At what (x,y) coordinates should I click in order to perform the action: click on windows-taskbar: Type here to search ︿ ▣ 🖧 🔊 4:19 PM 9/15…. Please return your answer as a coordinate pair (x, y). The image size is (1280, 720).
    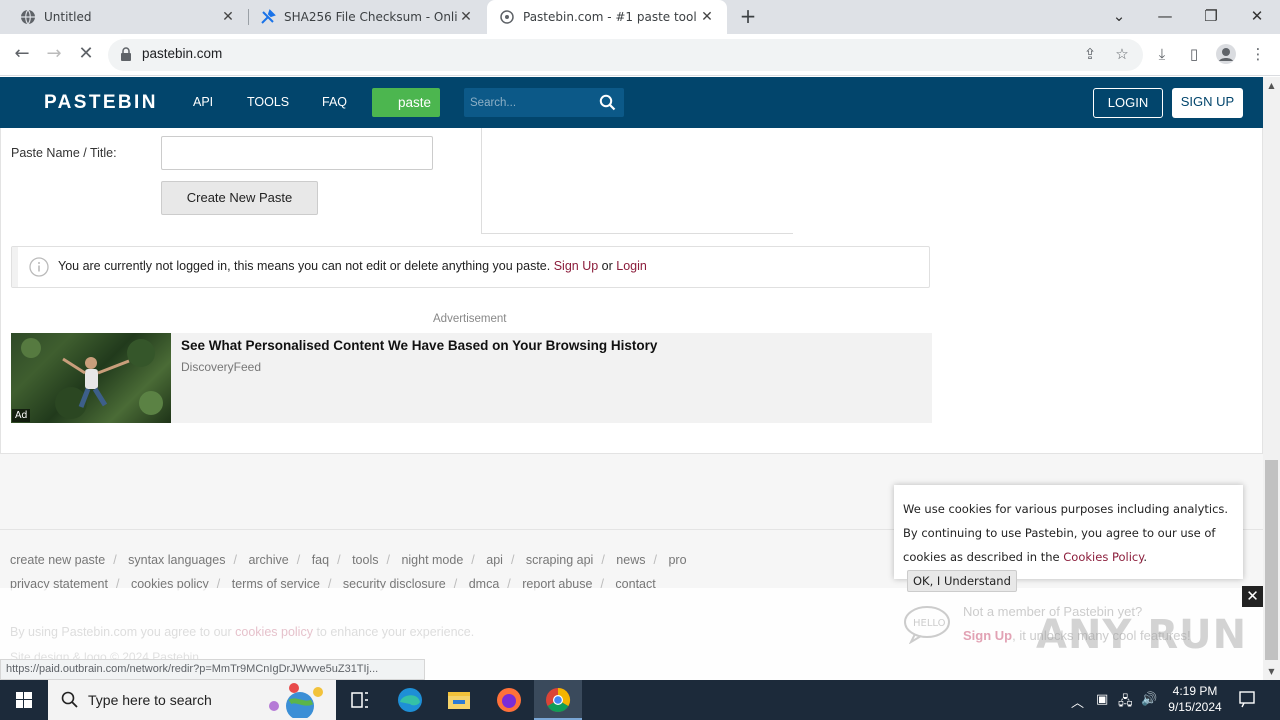
    Looking at the image, I should click on (640, 700).